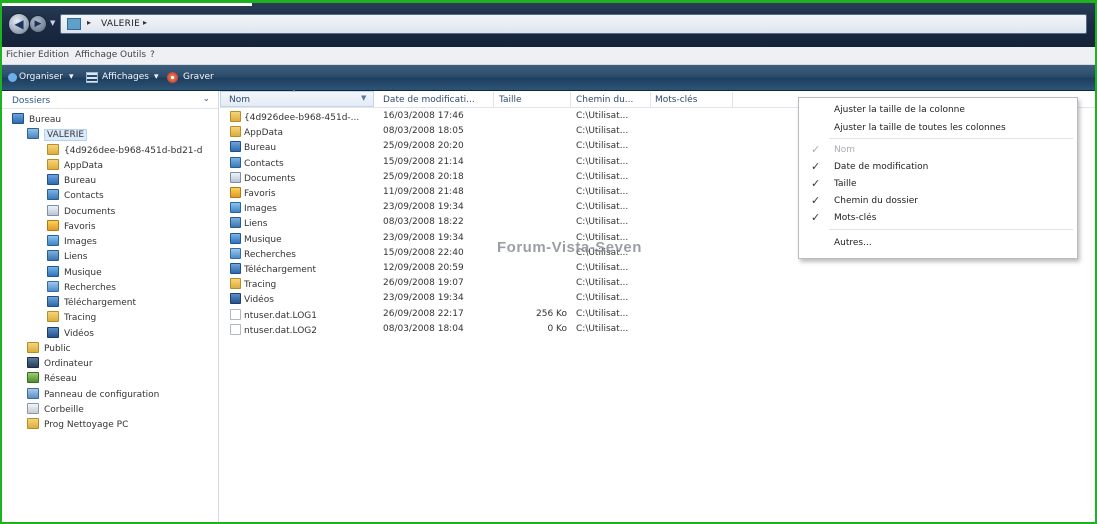  What do you see at coordinates (280, 330) in the screenshot?
I see `file-name: ntuser.dat.LOG2` at bounding box center [280, 330].